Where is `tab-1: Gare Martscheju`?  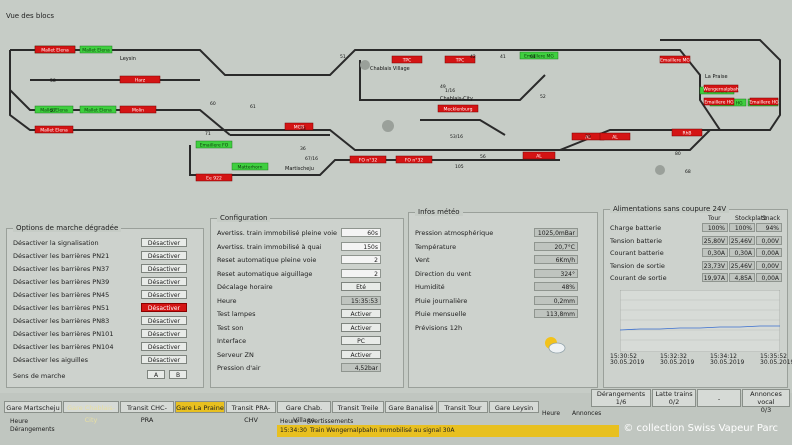
tab-1: Gare Martscheju is located at coordinates (33, 407).